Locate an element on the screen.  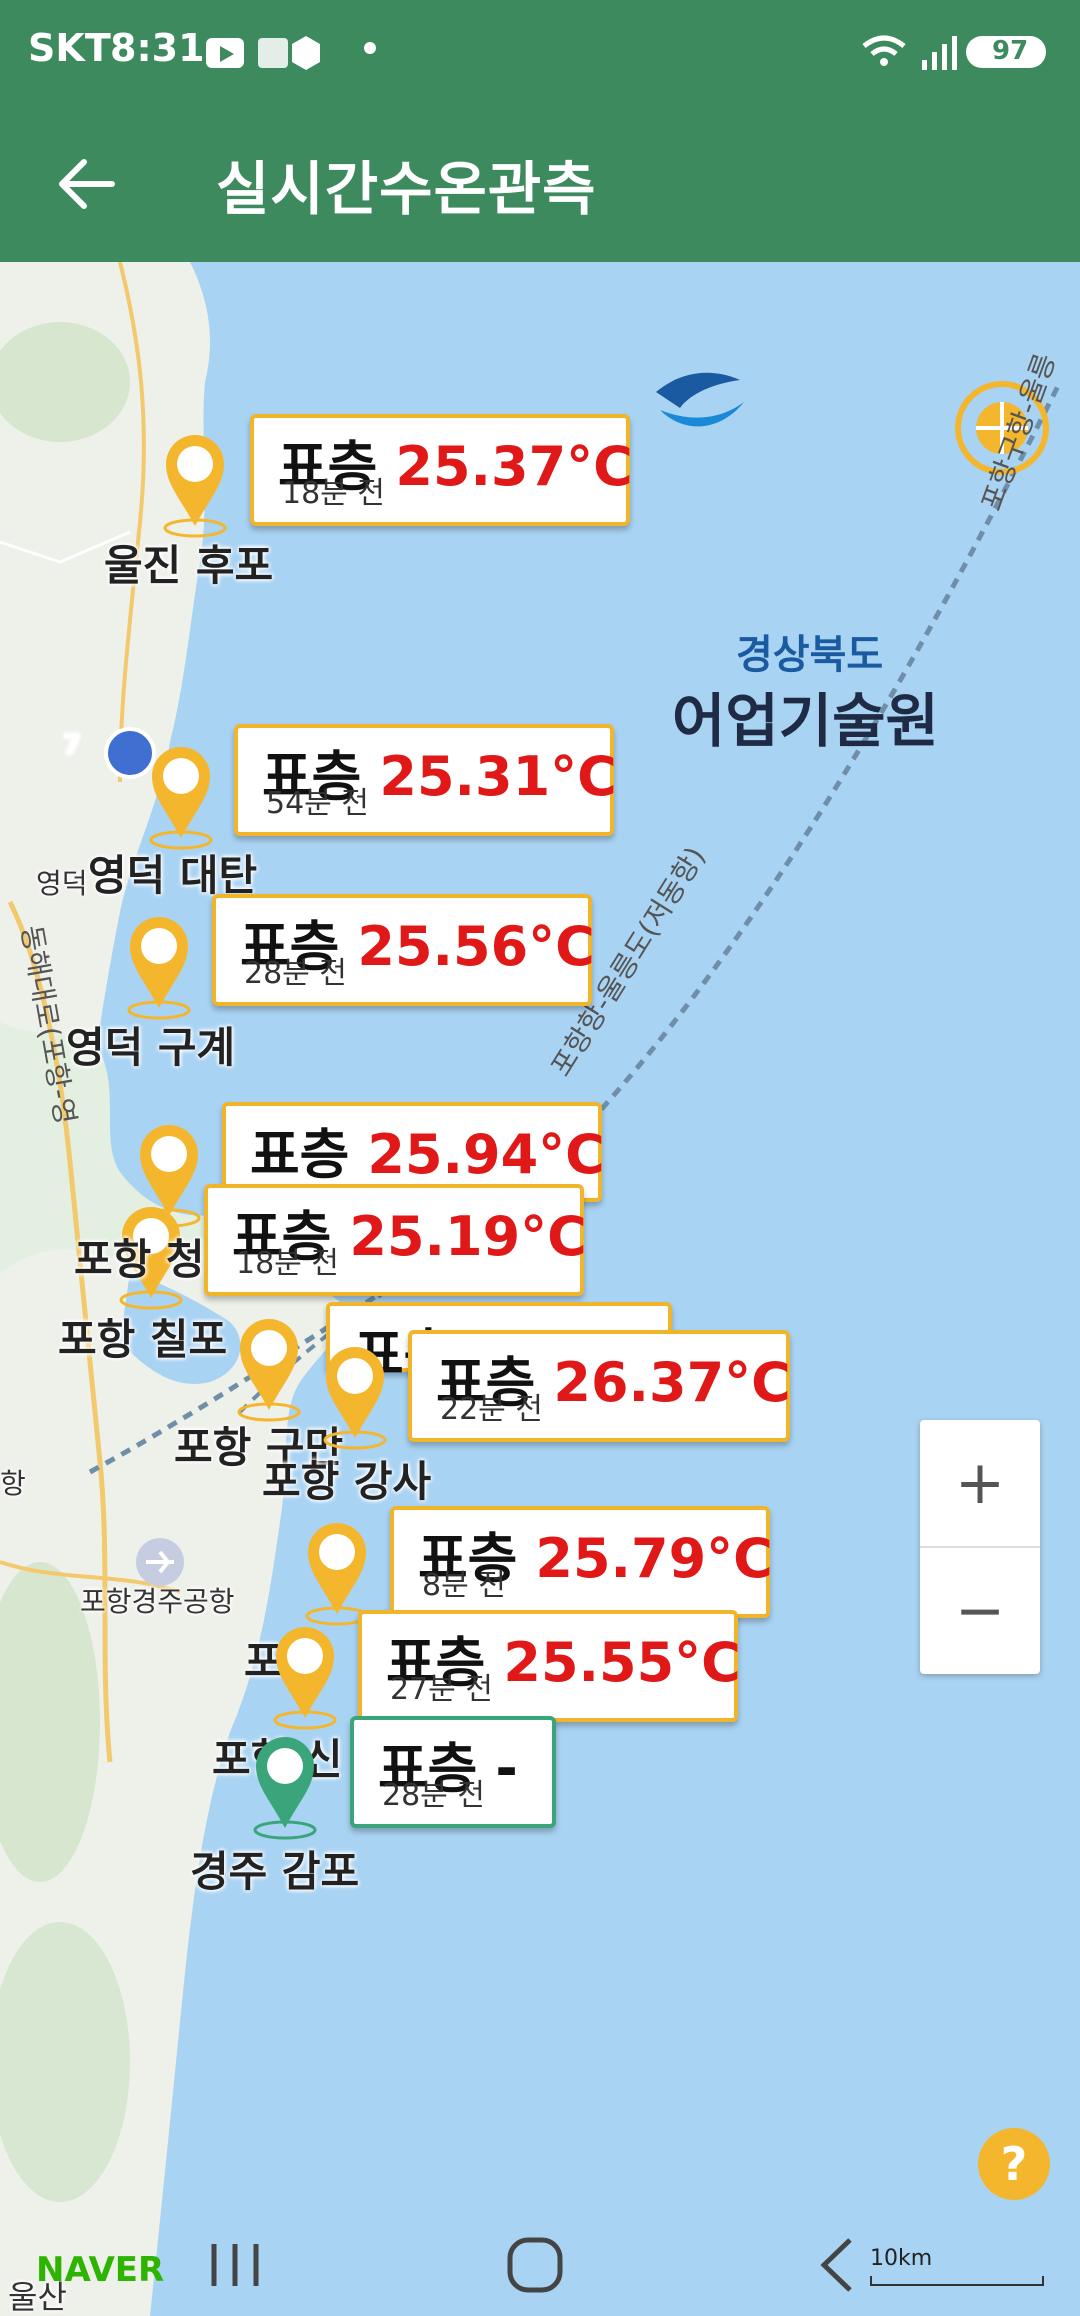
updated-ago: 27분 전 is located at coordinates (441, 1689).